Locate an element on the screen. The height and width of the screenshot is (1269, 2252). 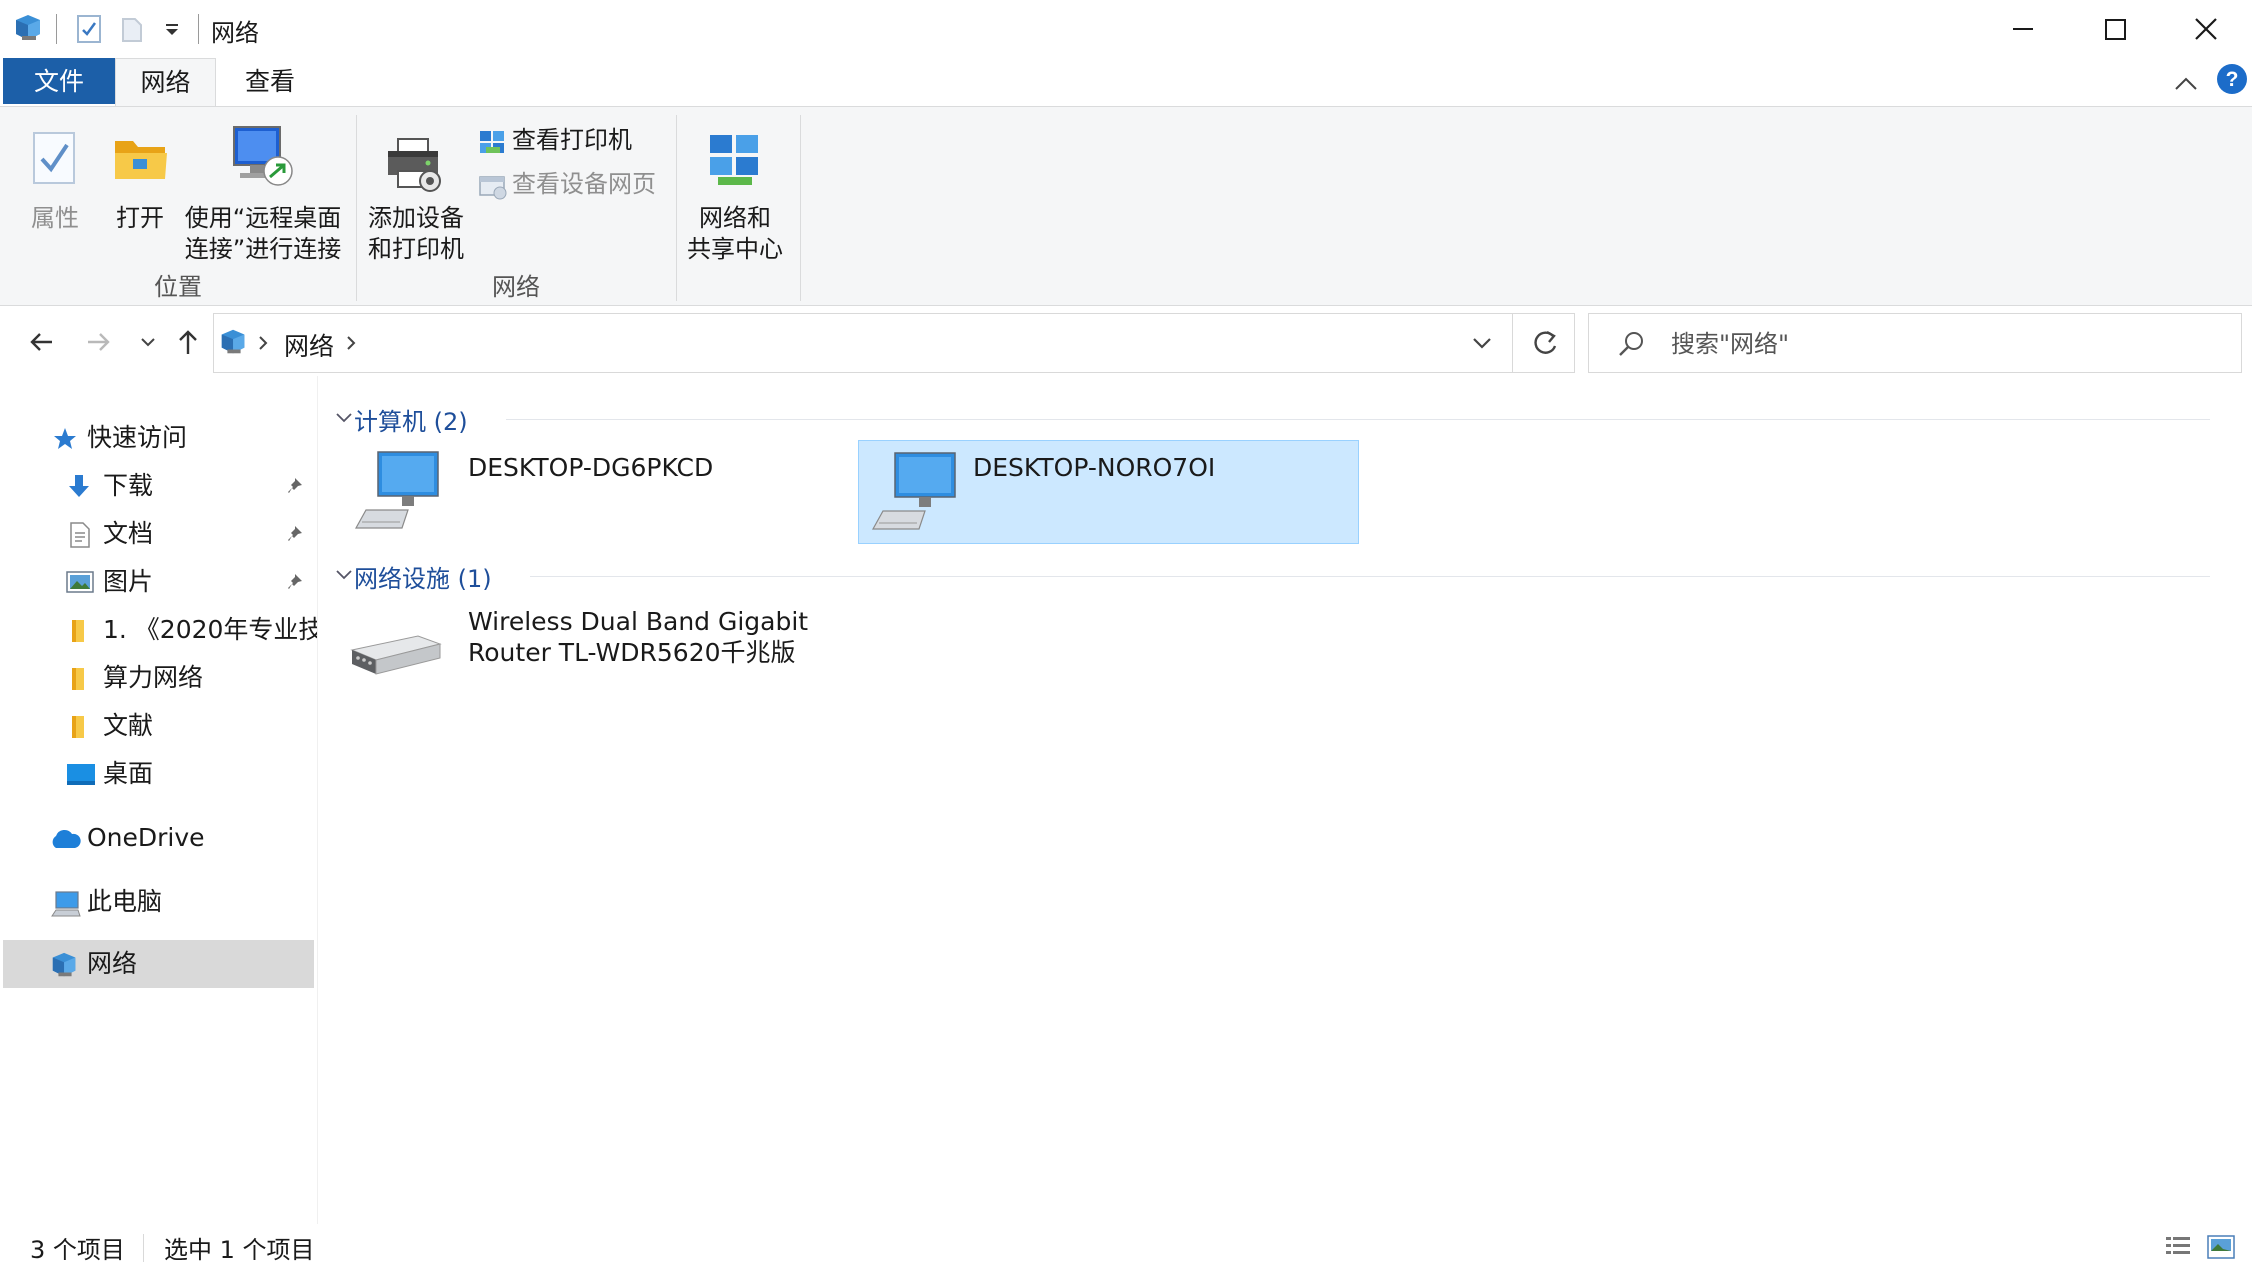
back-button is located at coordinates (42, 342).